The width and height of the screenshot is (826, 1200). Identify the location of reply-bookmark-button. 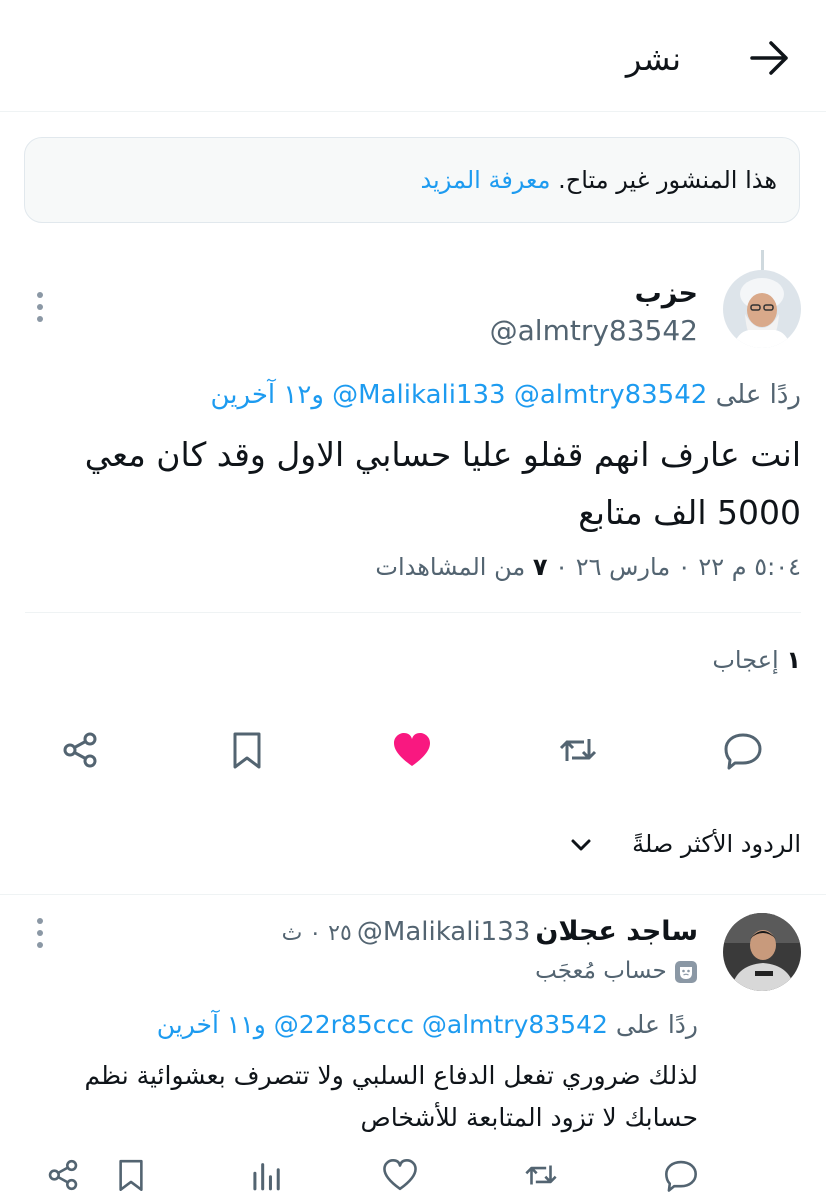
(131, 1175).